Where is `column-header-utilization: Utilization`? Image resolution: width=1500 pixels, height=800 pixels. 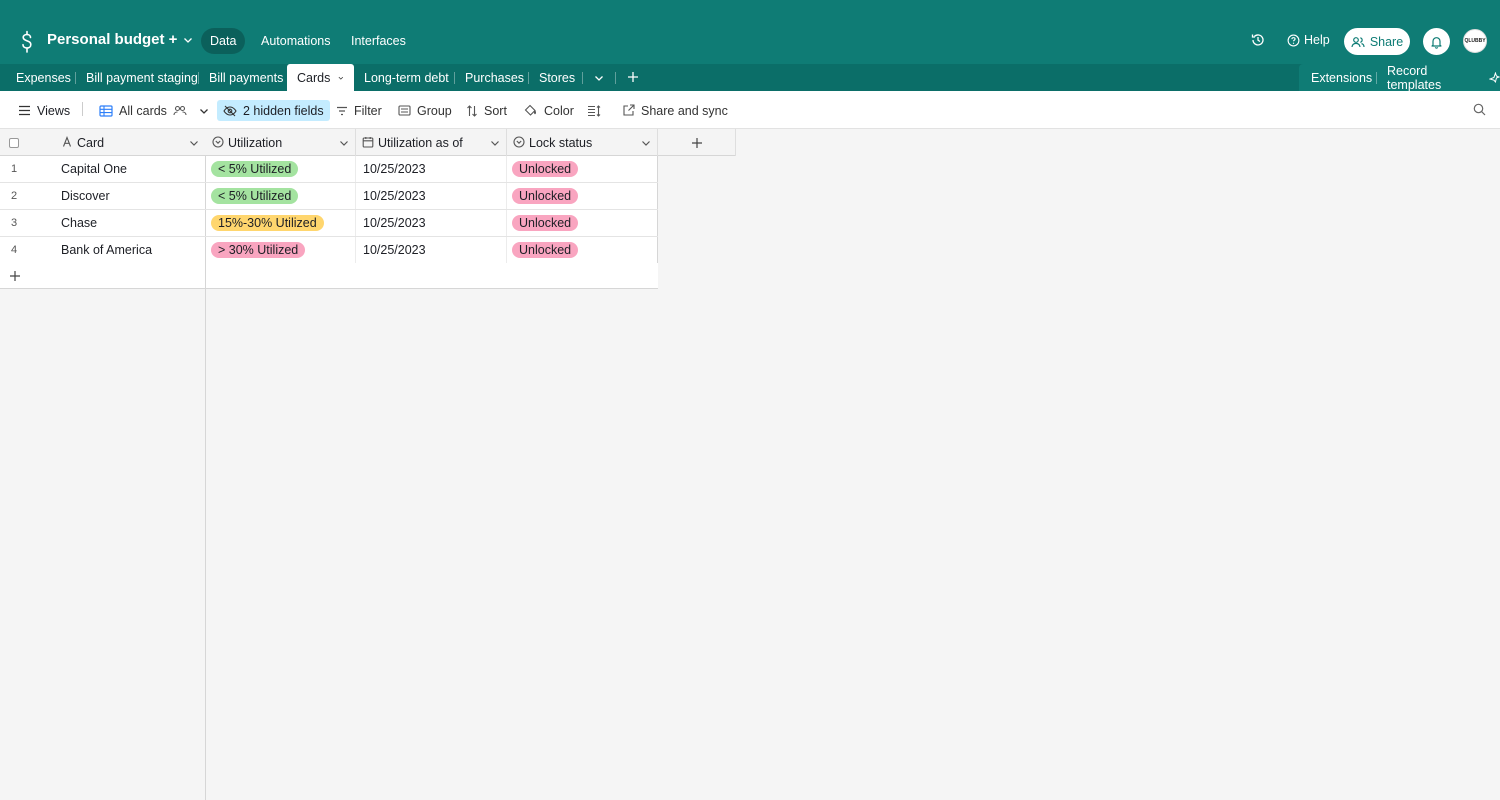
column-header-utilization: Utilization is located at coordinates (281, 142).